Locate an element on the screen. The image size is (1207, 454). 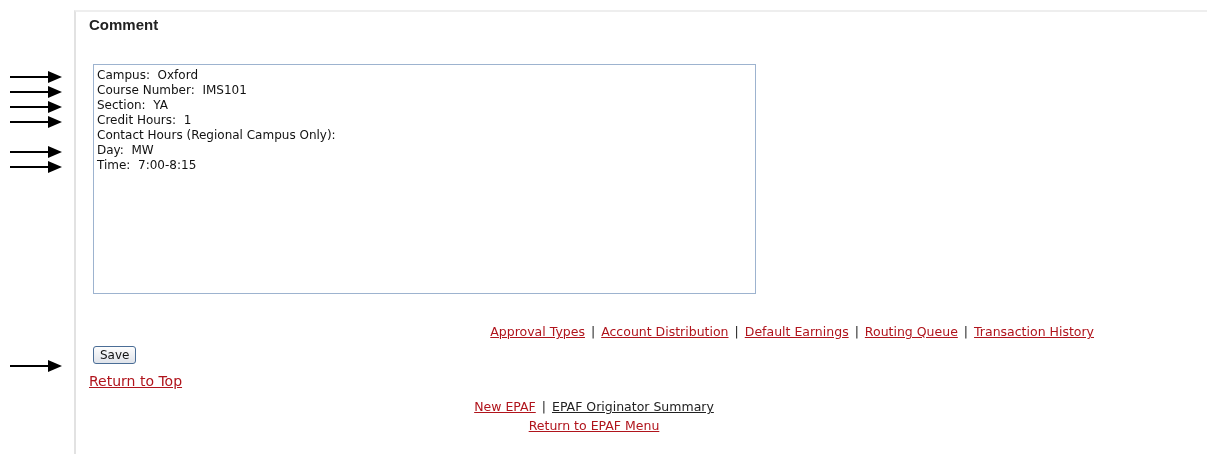
nav-link: Account Distribution is located at coordinates (665, 331).